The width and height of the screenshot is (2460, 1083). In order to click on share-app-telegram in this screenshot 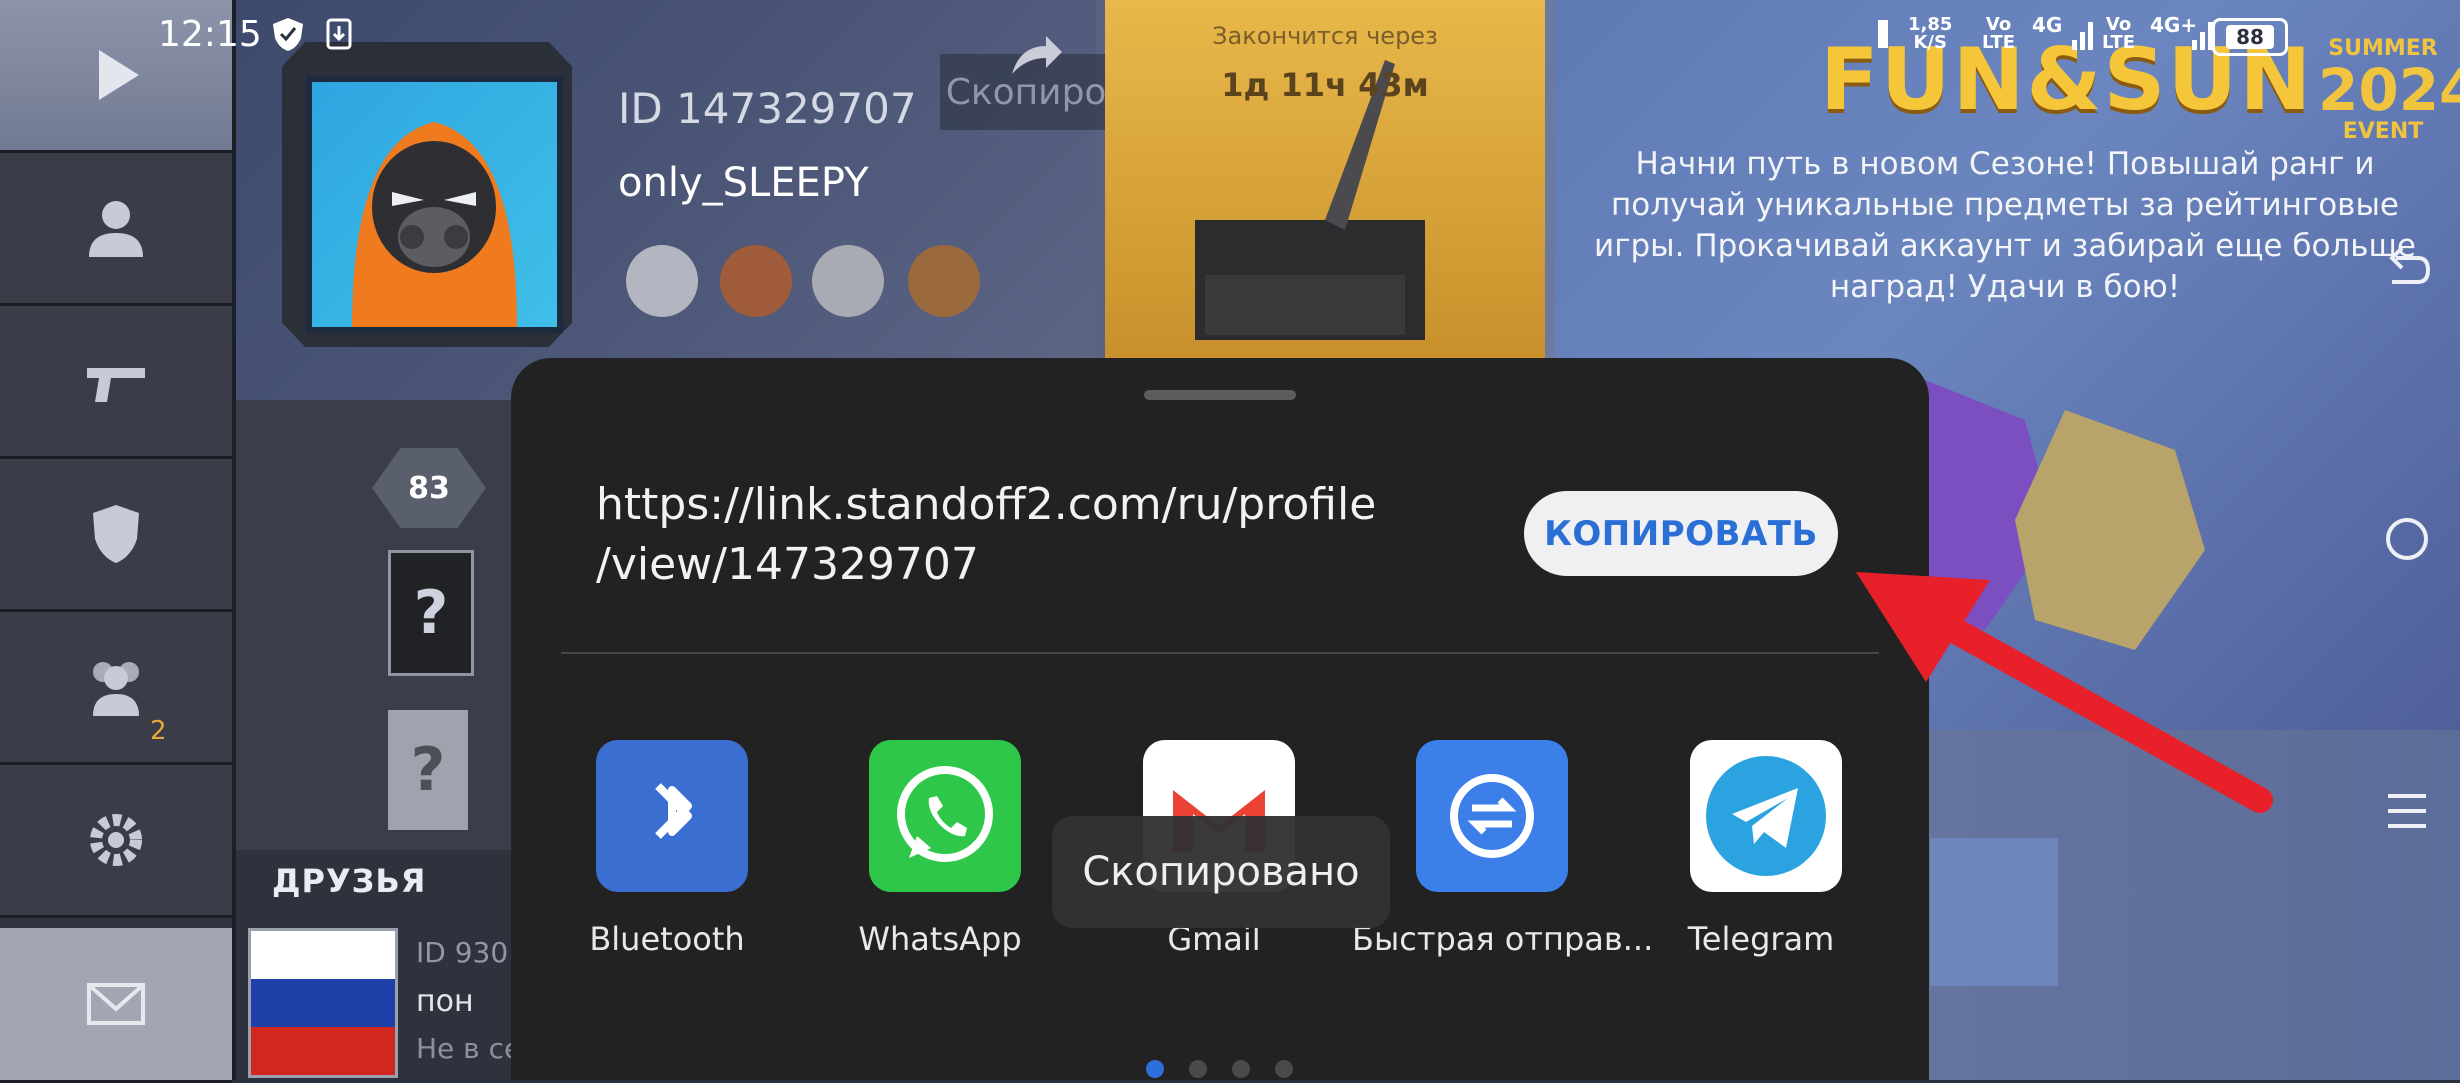, I will do `click(1766, 816)`.